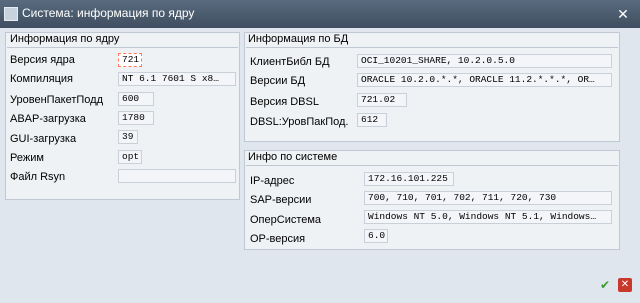 This screenshot has height=303, width=640. I want to click on window-title: Система: информация по ядру, so click(108, 13).